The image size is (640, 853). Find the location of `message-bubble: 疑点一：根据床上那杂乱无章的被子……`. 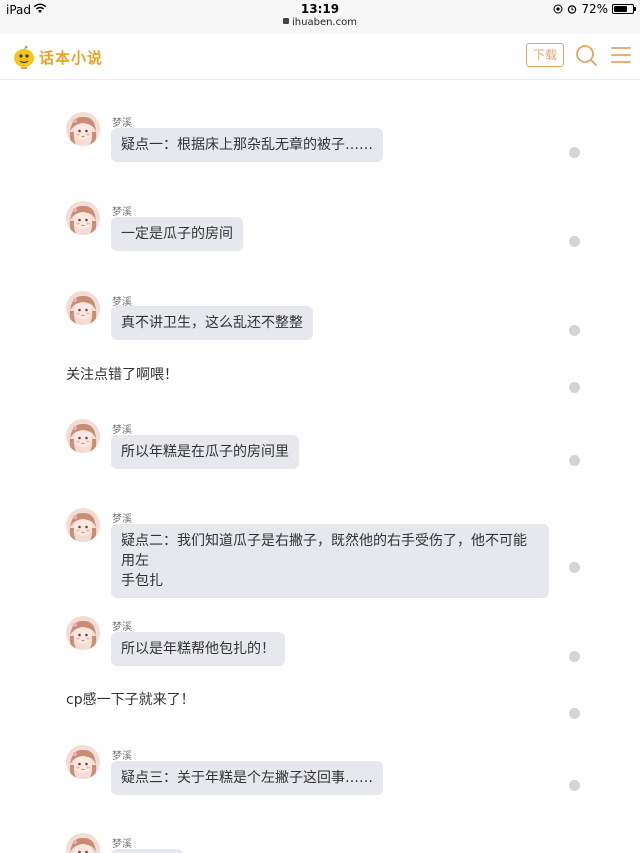

message-bubble: 疑点一：根据床上那杂乱无章的被子…… is located at coordinates (247, 145).